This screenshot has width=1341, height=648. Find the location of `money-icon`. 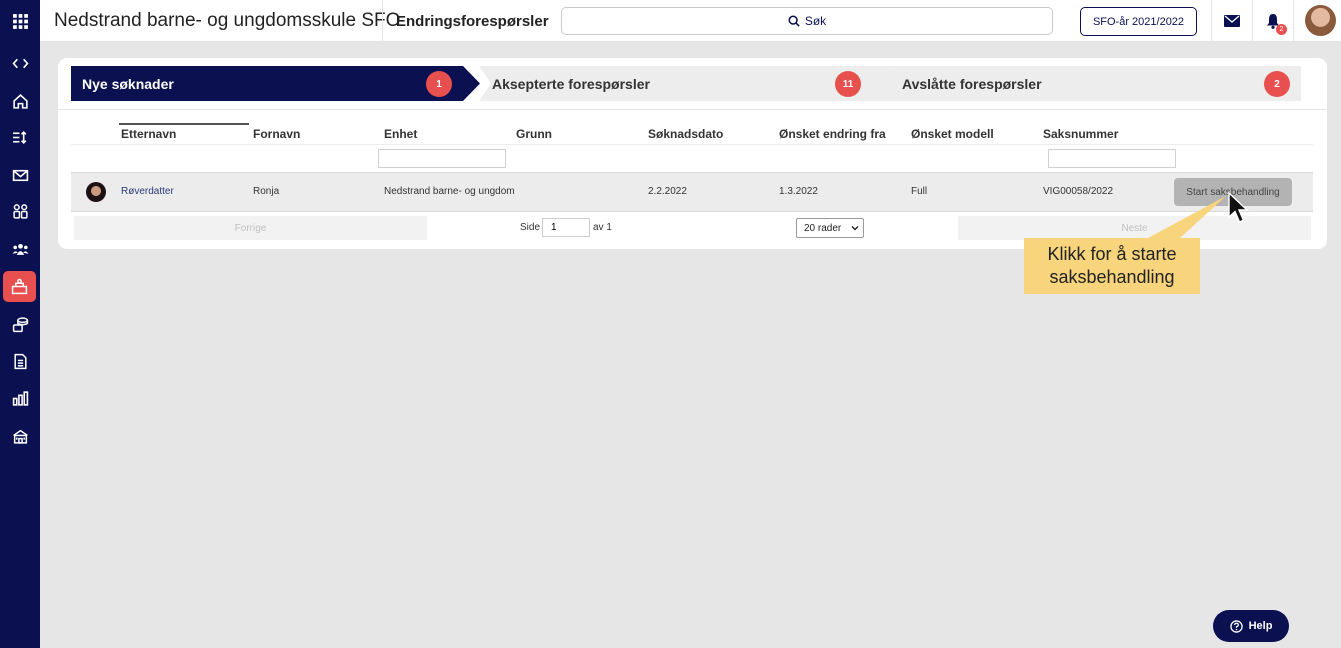

money-icon is located at coordinates (20, 324).